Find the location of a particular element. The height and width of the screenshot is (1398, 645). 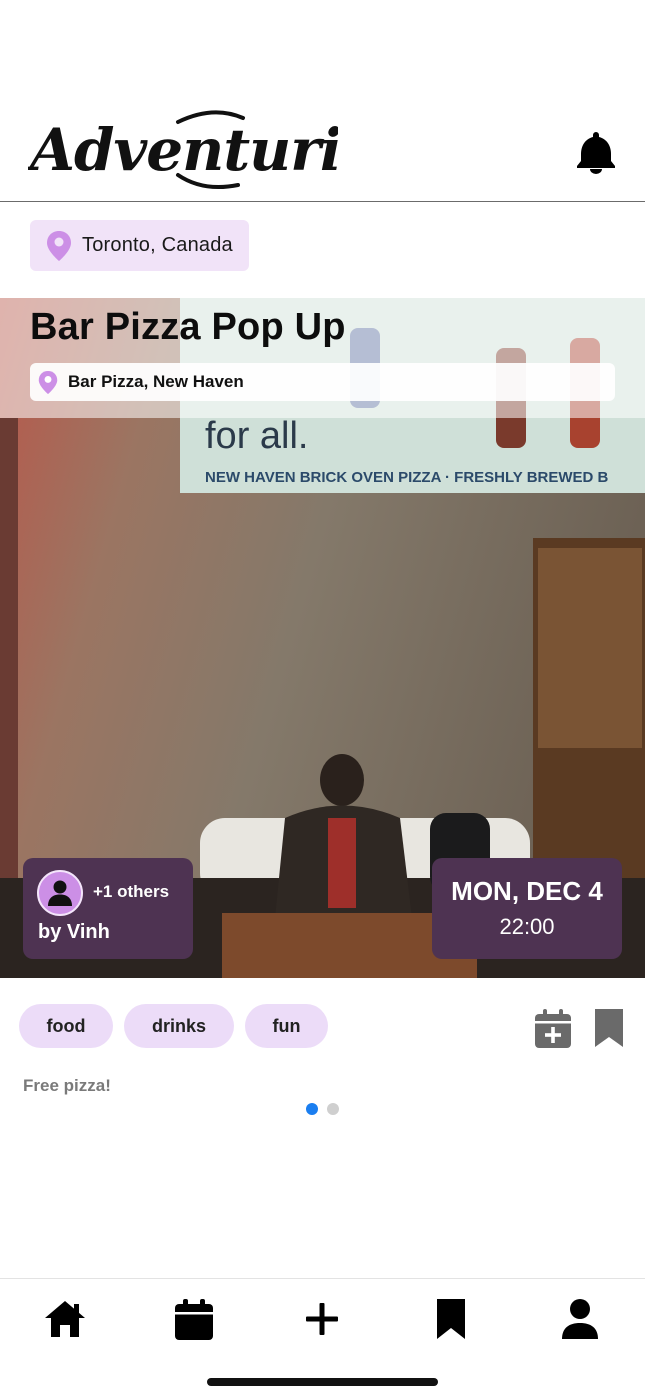

profile-icon is located at coordinates (580, 1319).